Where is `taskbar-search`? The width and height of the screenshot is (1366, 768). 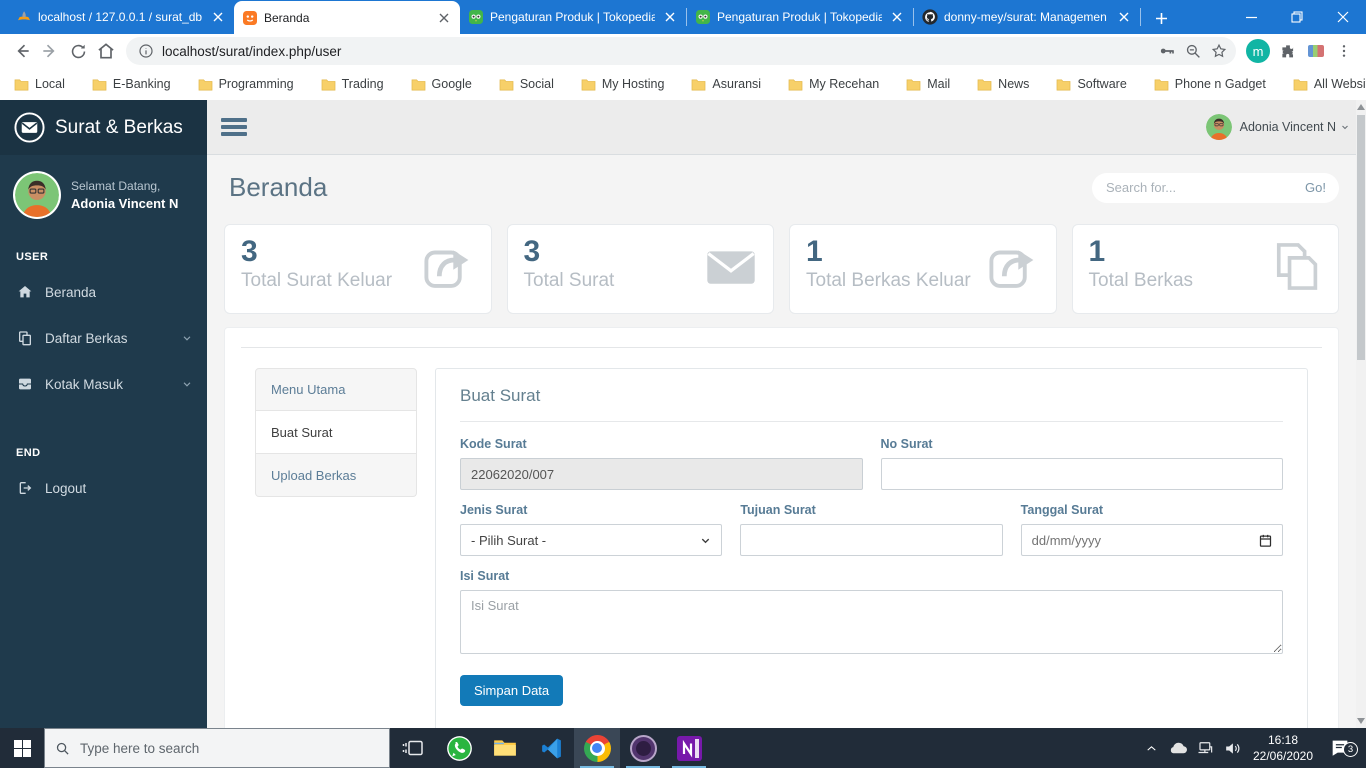
taskbar-search is located at coordinates (217, 748).